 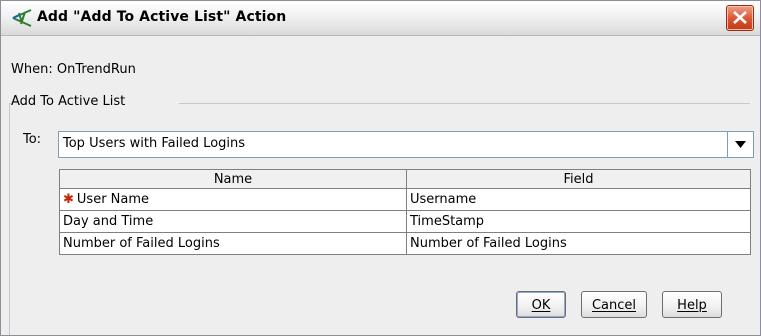 What do you see at coordinates (233, 179) in the screenshot?
I see `column-header-name: Name` at bounding box center [233, 179].